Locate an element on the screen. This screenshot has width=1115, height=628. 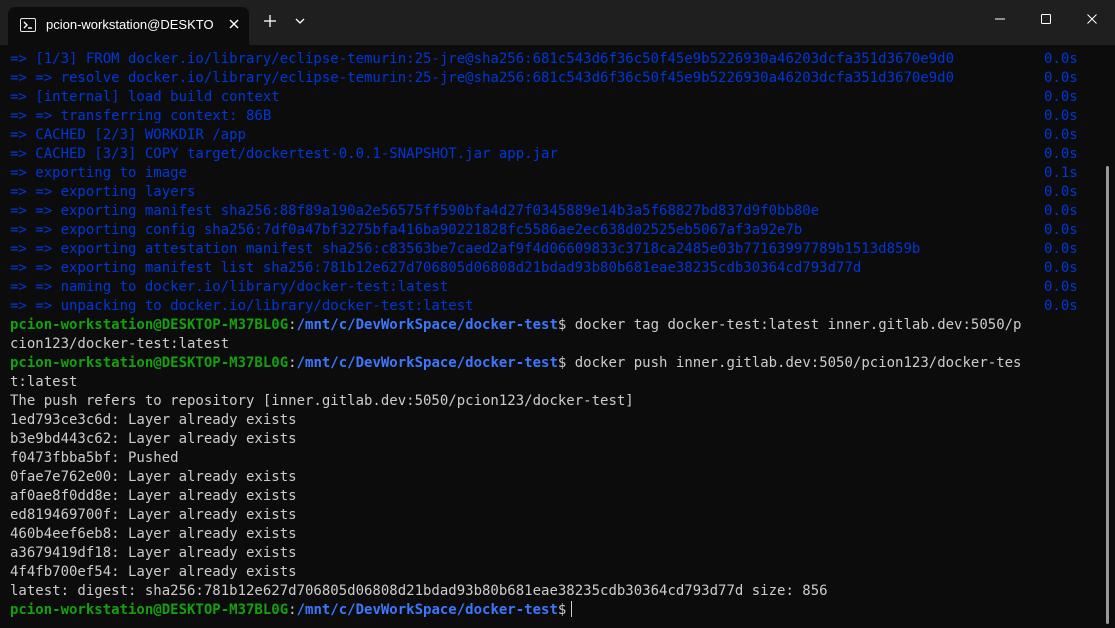
push-log-line: a3679419df18: Layer already exists is located at coordinates (153, 553).